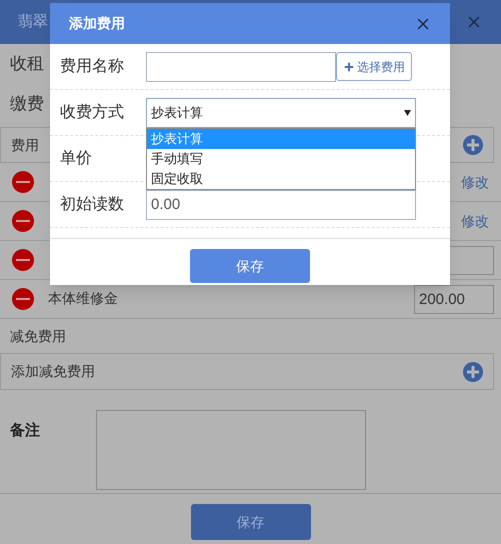 Image resolution: width=501 pixels, height=544 pixels. What do you see at coordinates (53, 371) in the screenshot?
I see `add-discount-label: 添加减免费用` at bounding box center [53, 371].